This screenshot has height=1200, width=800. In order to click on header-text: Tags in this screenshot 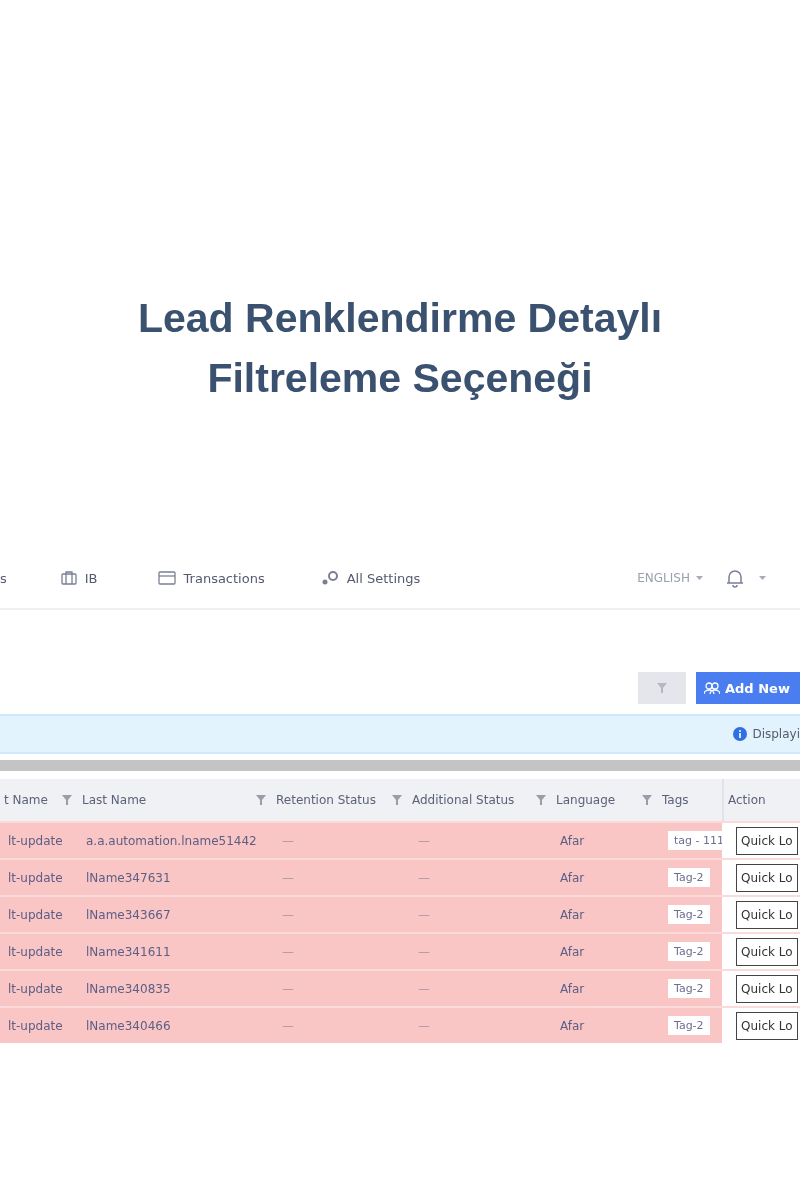, I will do `click(675, 800)`.